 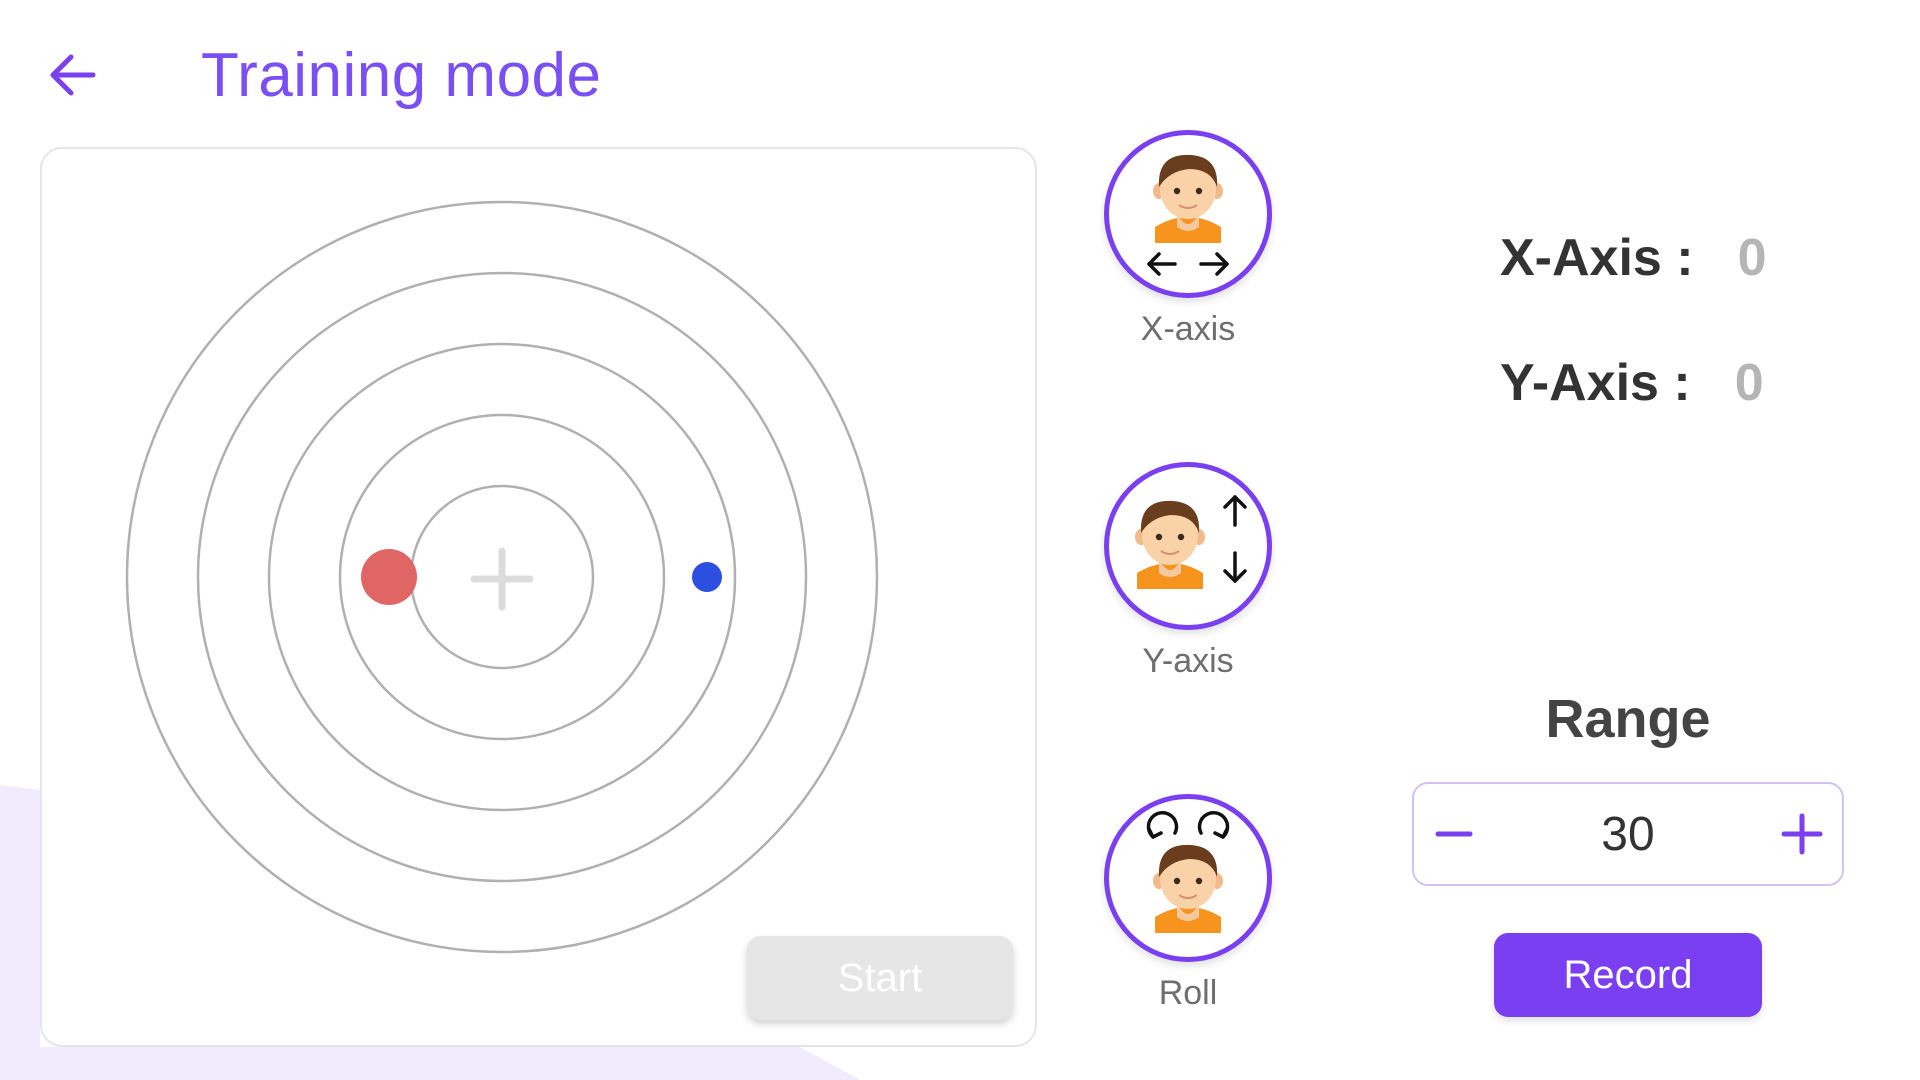 I want to click on y-axis-readout: Y-Axis : 0, so click(x=1632, y=383).